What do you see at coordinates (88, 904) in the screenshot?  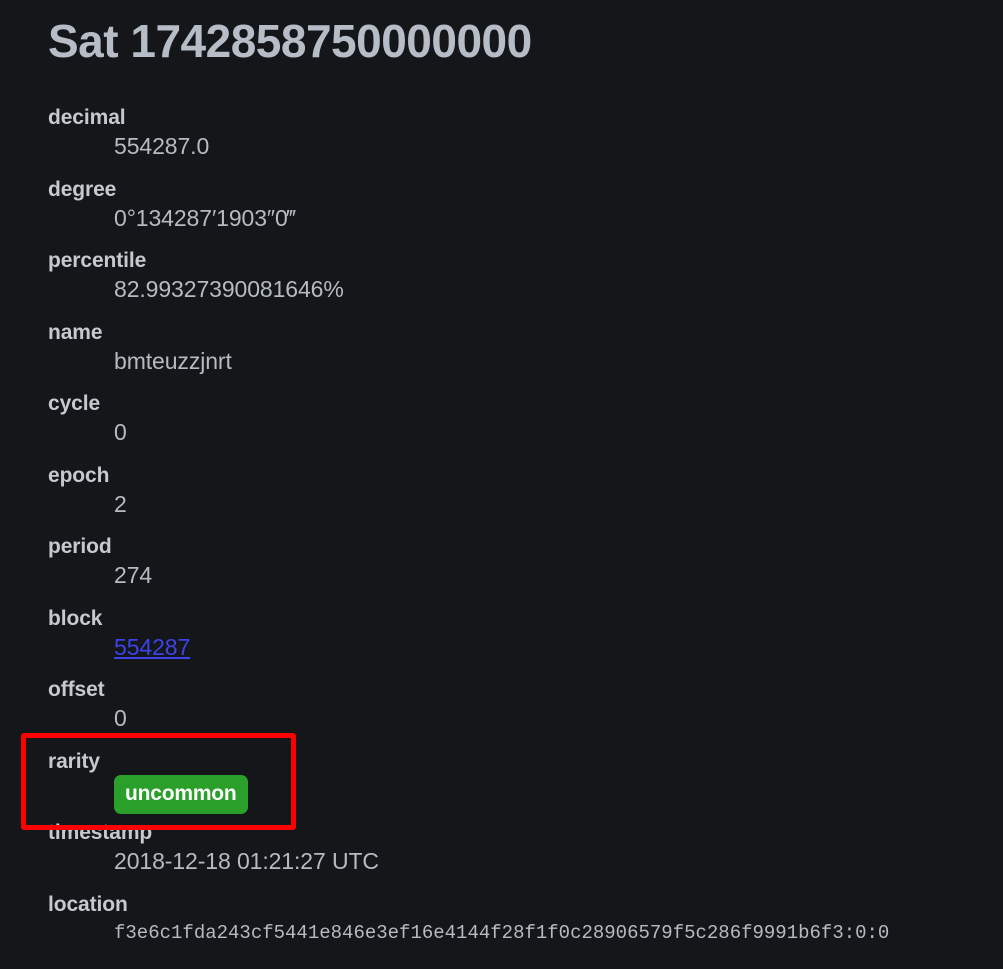 I see `field-label-location: location` at bounding box center [88, 904].